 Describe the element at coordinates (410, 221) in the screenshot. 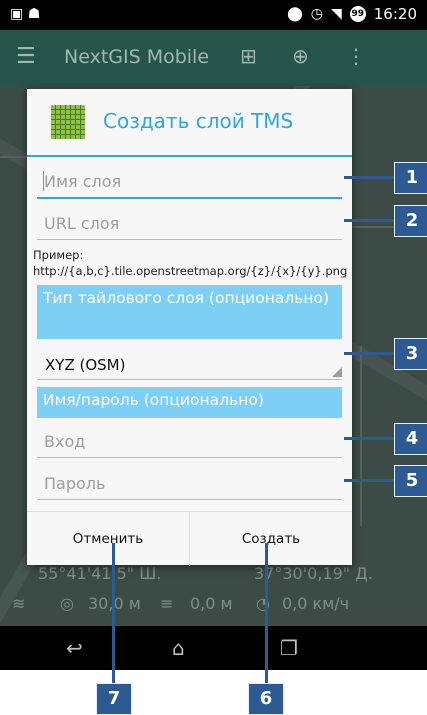

I see `callout-2: 2` at that location.